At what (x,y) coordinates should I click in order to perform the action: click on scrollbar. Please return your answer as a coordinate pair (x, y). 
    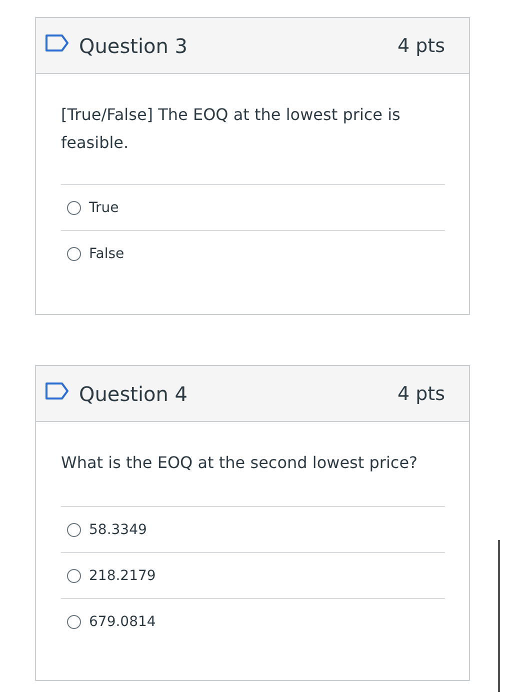
    Looking at the image, I should click on (499, 616).